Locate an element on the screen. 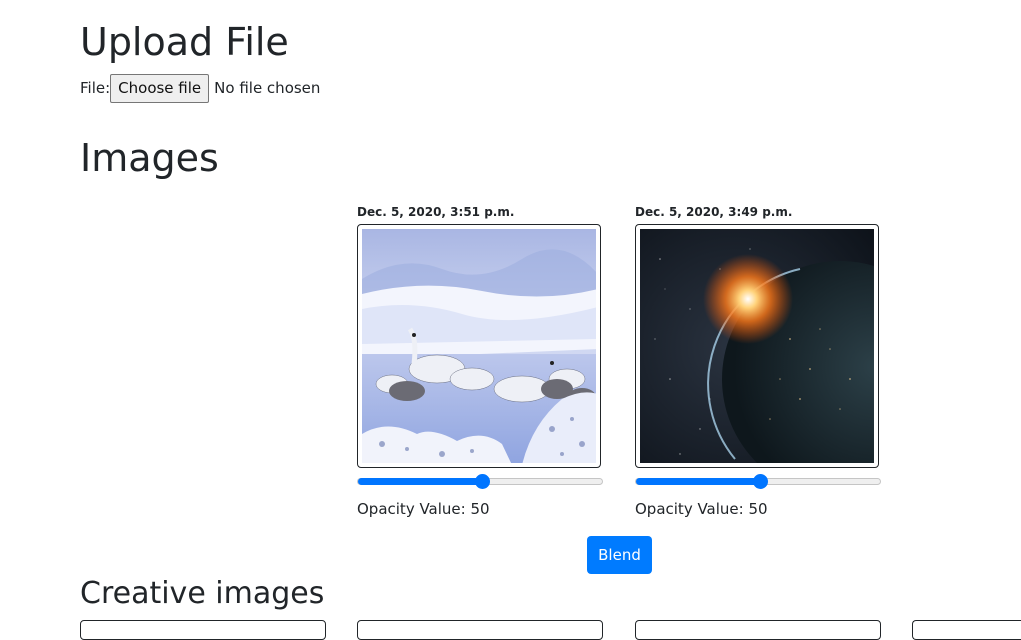 This screenshot has width=1021, height=640. swans-winter-photo is located at coordinates (479, 346).